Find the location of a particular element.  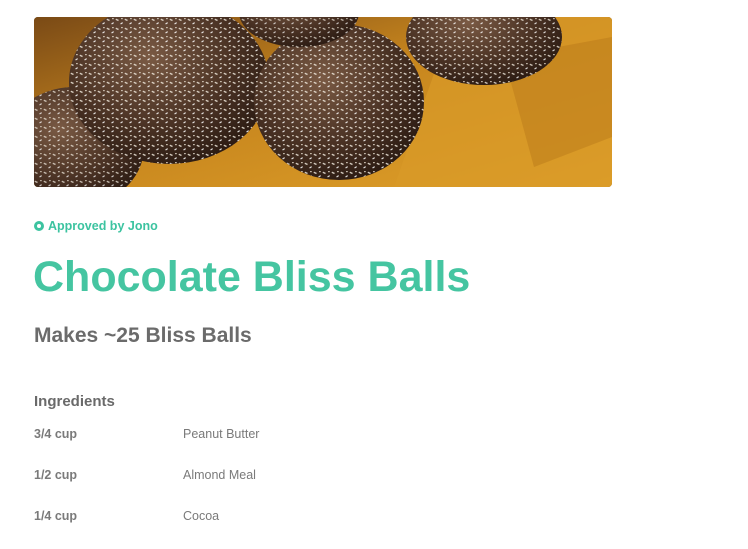

ingredient-row: 1/4 cup Cocoa is located at coordinates (234, 528).